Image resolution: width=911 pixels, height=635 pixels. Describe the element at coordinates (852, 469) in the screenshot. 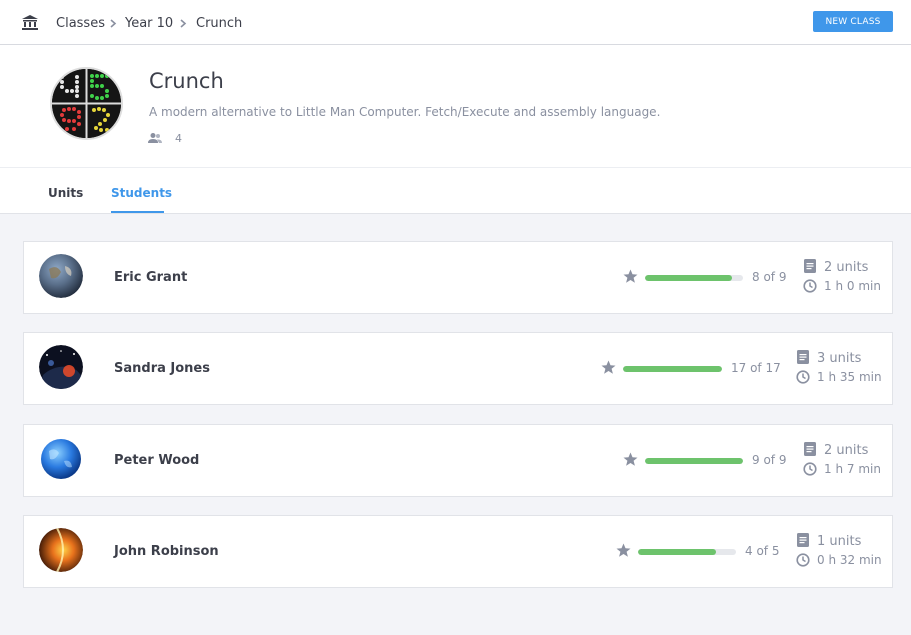

I see `time-spent: 1 h 7 min` at that location.